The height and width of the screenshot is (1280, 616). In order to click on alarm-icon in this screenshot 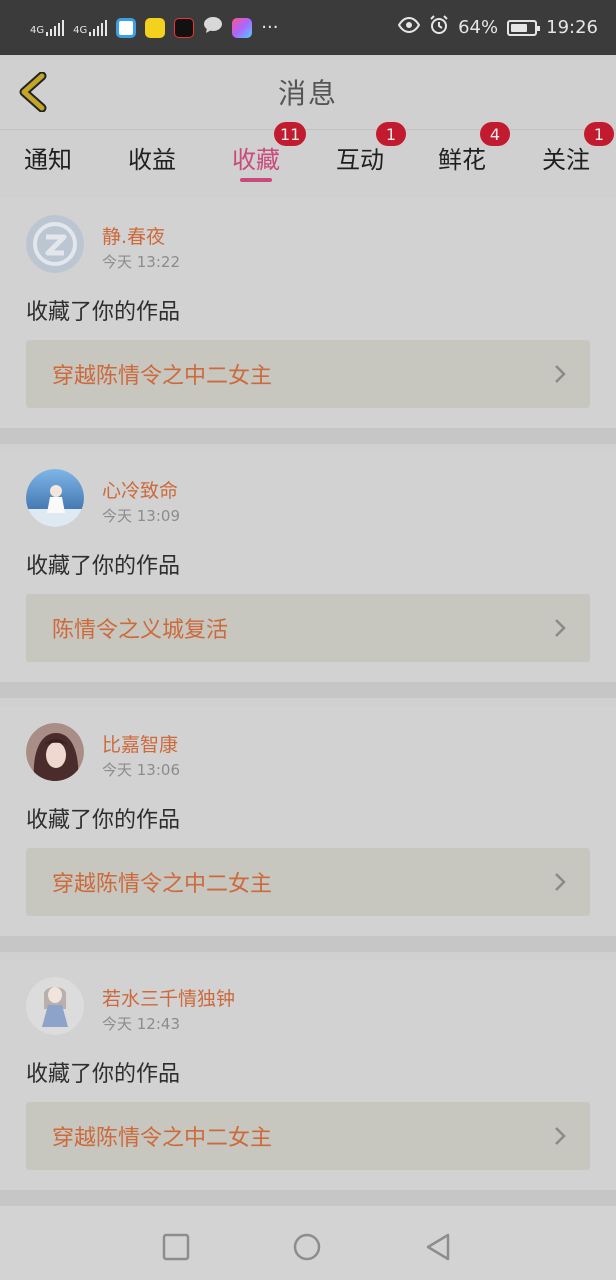, I will do `click(439, 27)`.